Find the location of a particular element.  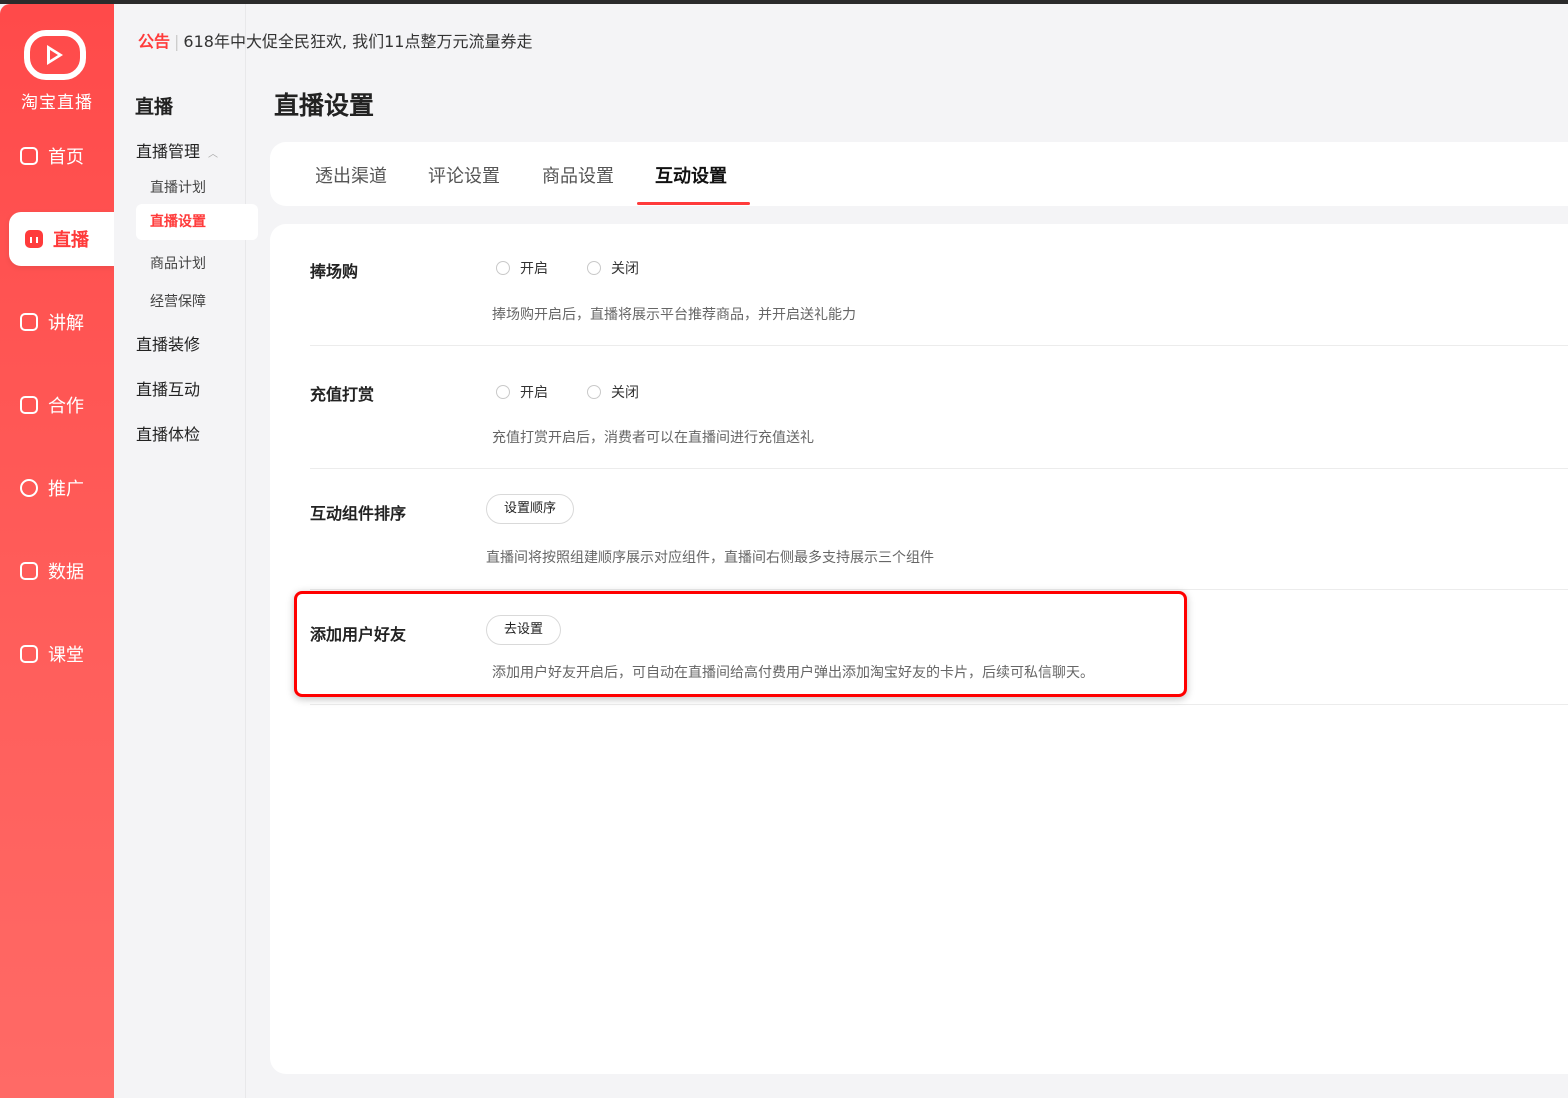

radio-pengchanggou-off: 关闭 is located at coordinates (613, 268).